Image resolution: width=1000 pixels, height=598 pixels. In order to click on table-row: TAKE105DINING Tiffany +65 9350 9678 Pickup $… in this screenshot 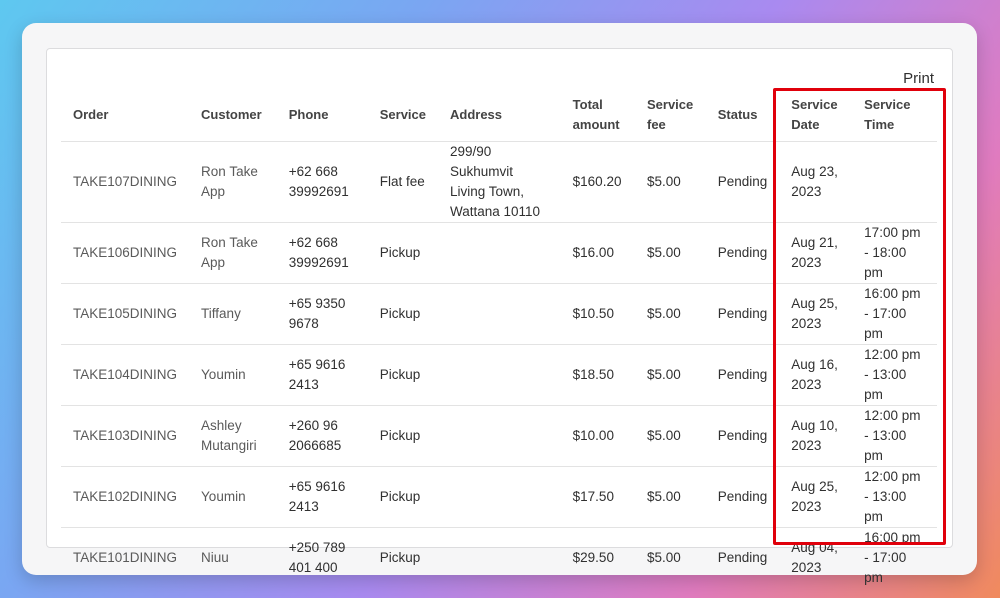, I will do `click(499, 314)`.